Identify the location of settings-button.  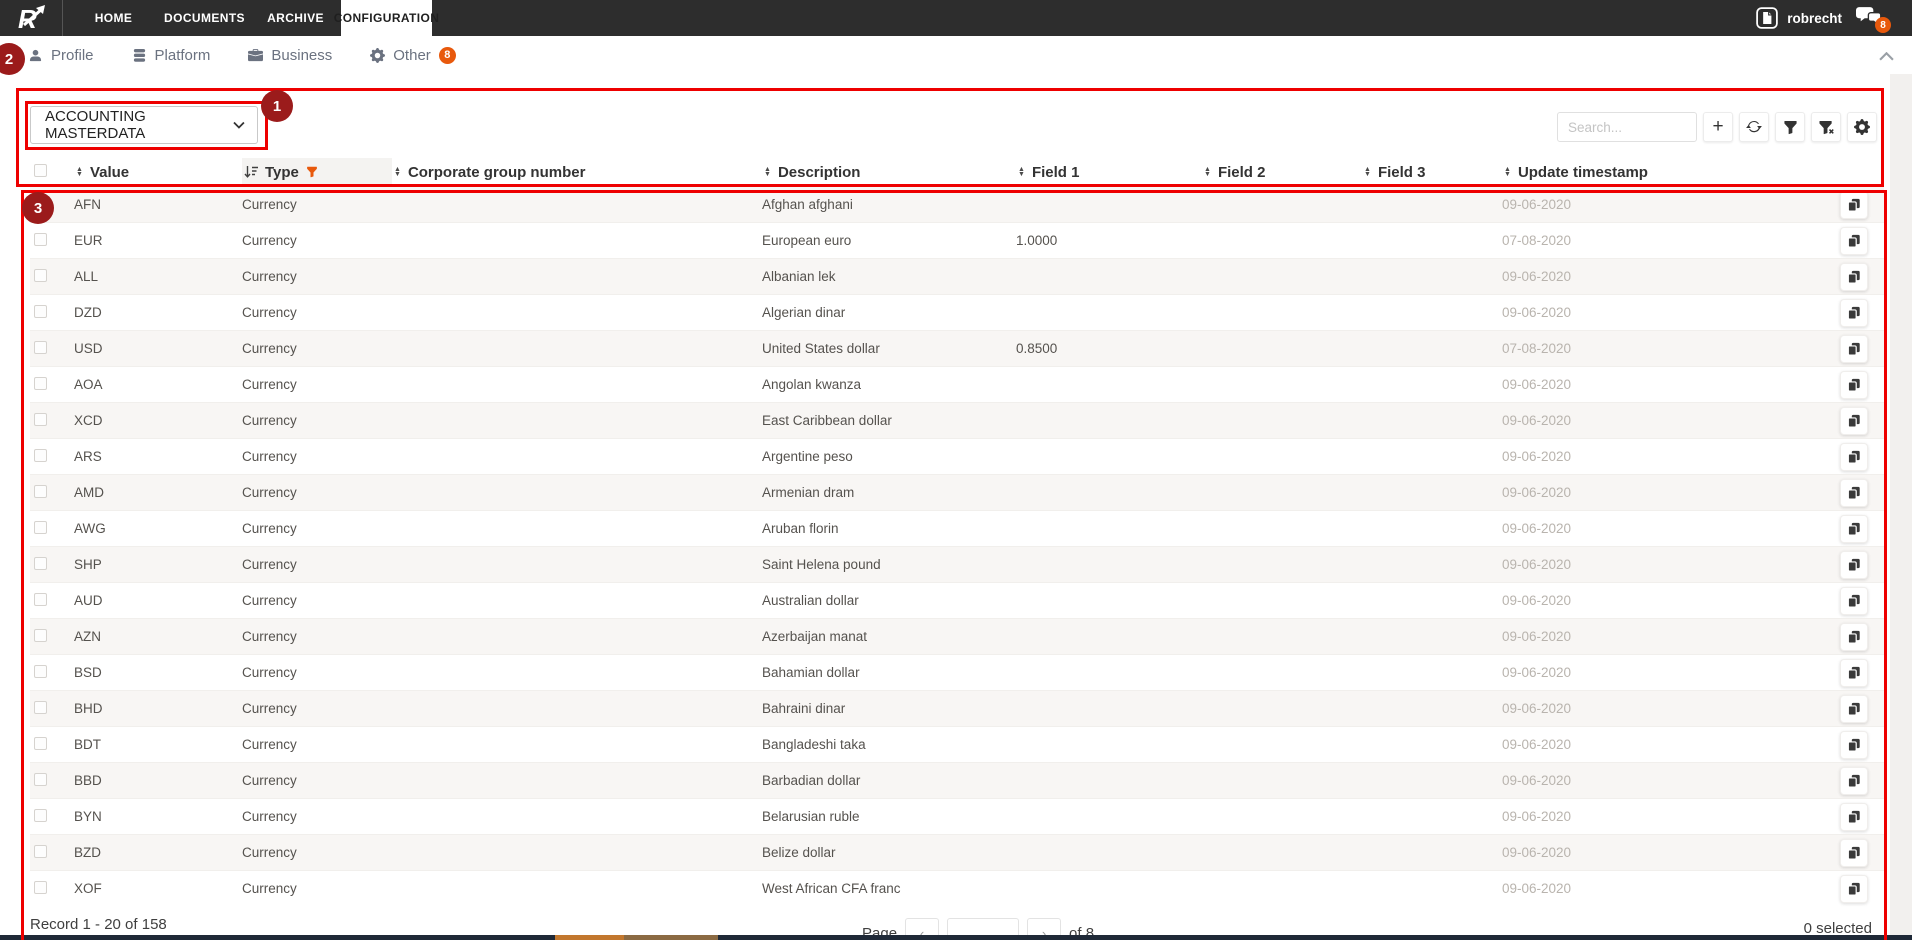
(1862, 127).